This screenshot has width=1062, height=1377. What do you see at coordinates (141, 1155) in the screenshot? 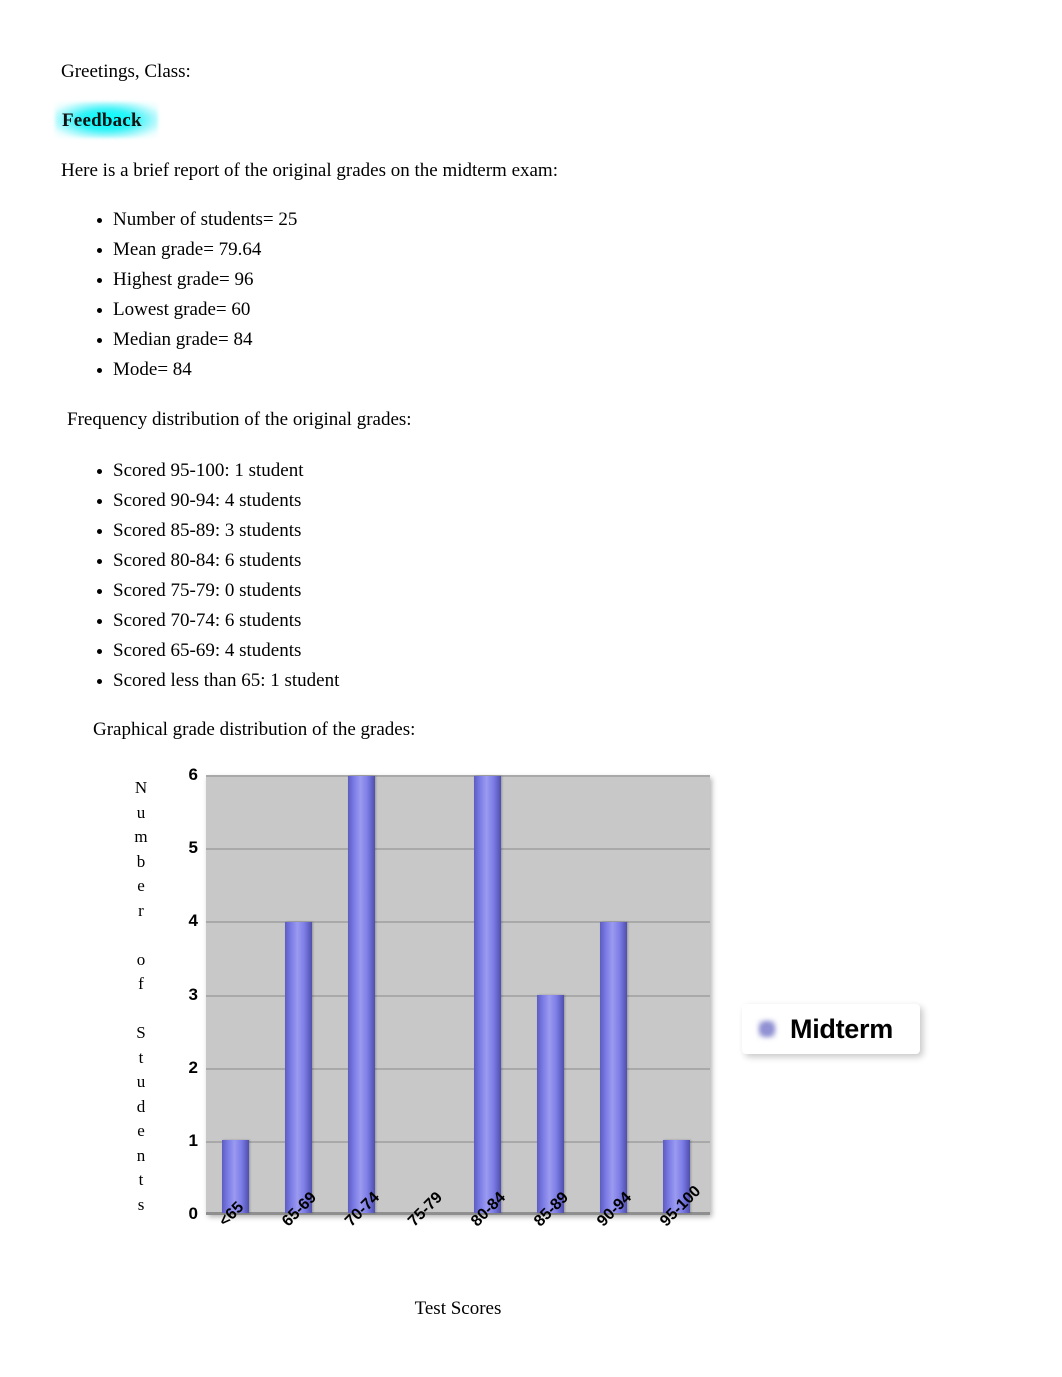
I see `y-axis-title-char: n` at bounding box center [141, 1155].